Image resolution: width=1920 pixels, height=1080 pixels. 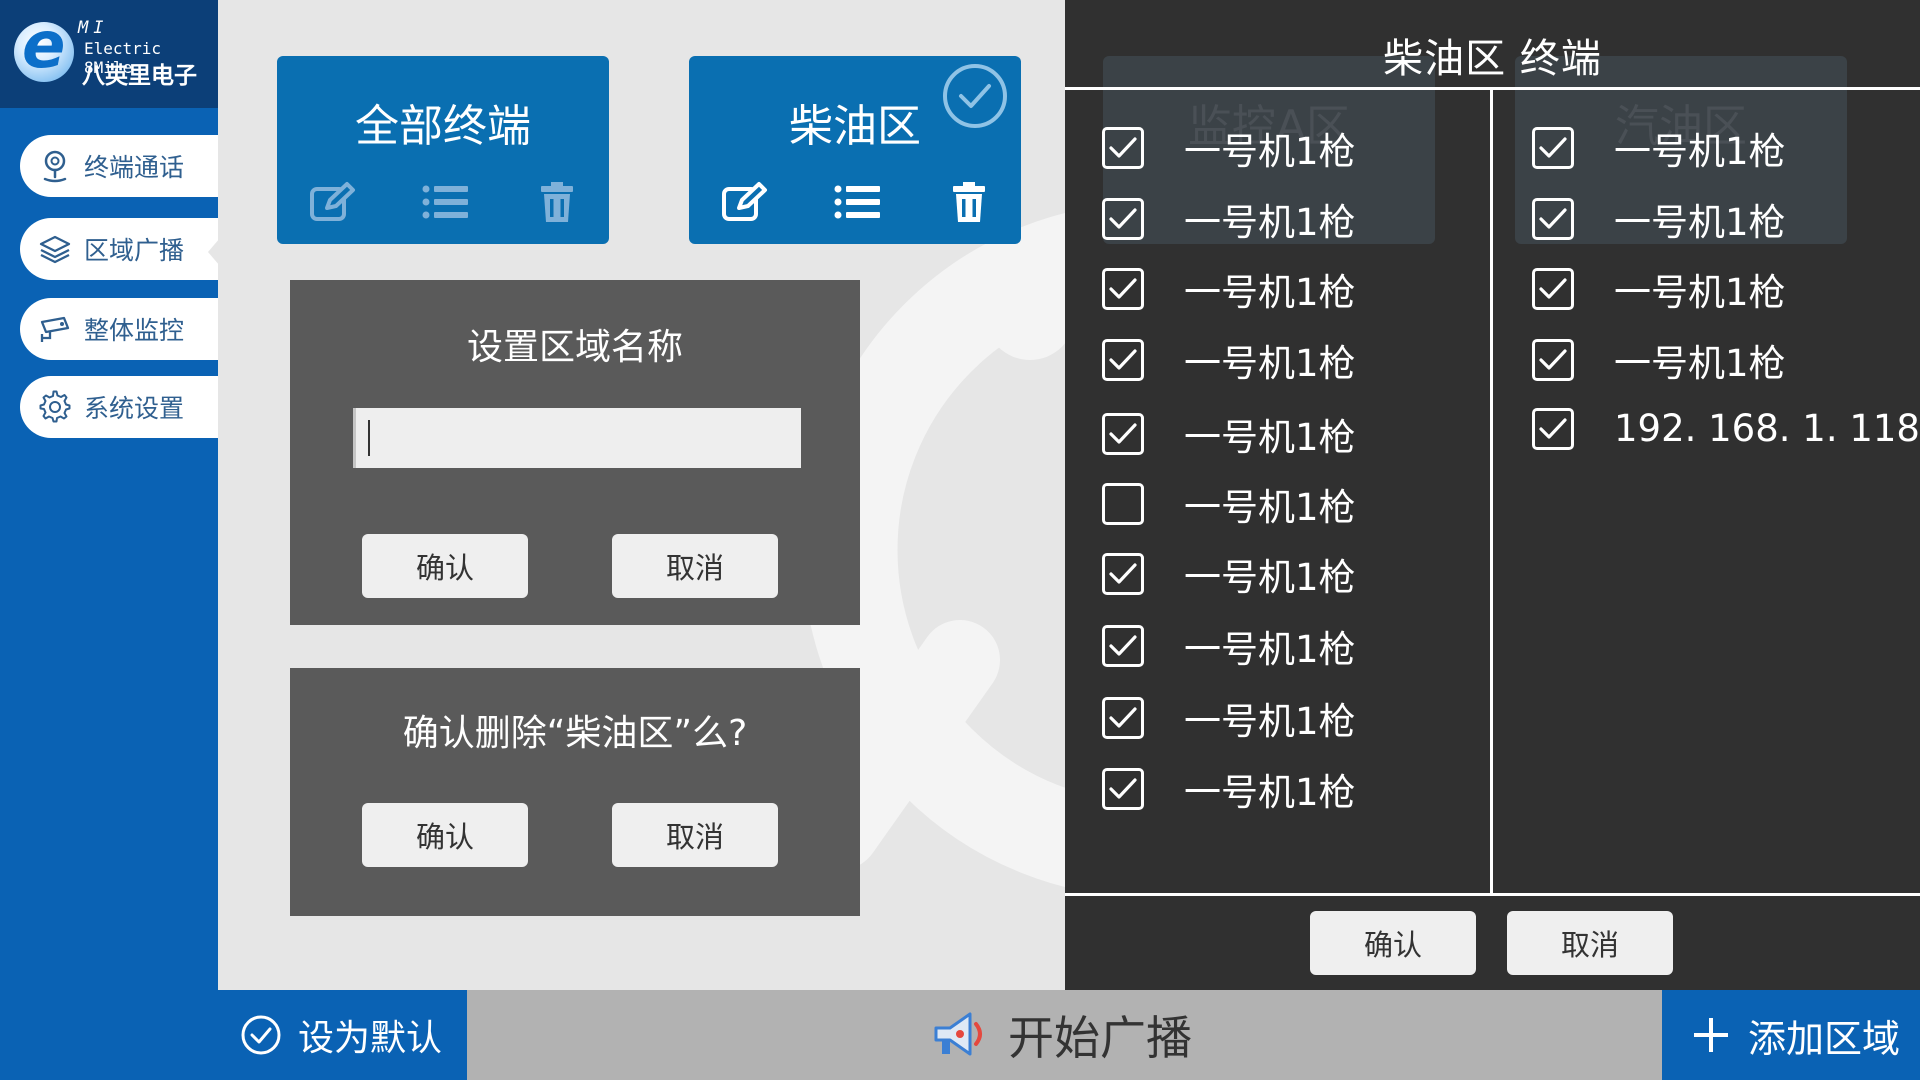 I want to click on sidebar-item-label: 系统设置, so click(x=134, y=408).